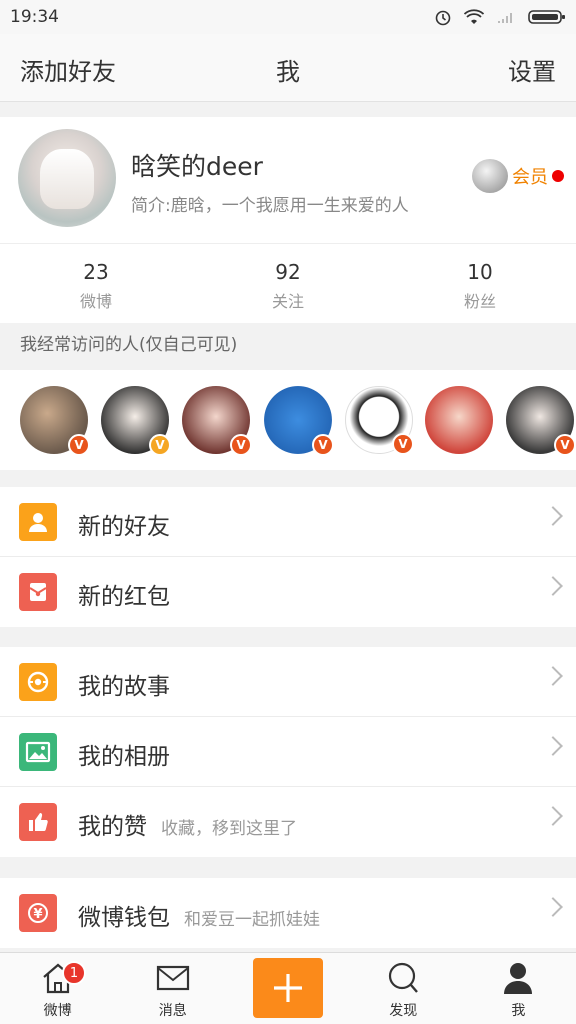 The width and height of the screenshot is (576, 1024). I want to click on tab-label: 微博, so click(57, 1011).